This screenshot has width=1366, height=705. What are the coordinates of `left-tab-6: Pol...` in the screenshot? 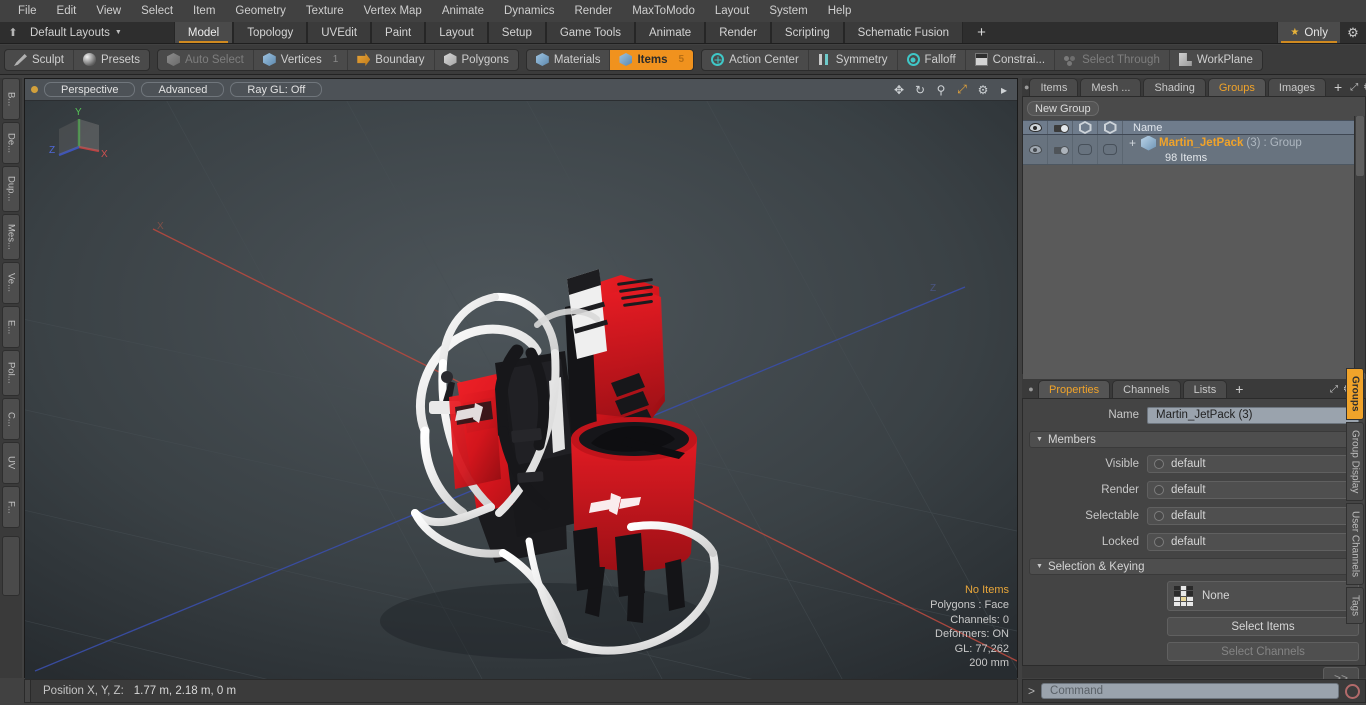 It's located at (11, 373).